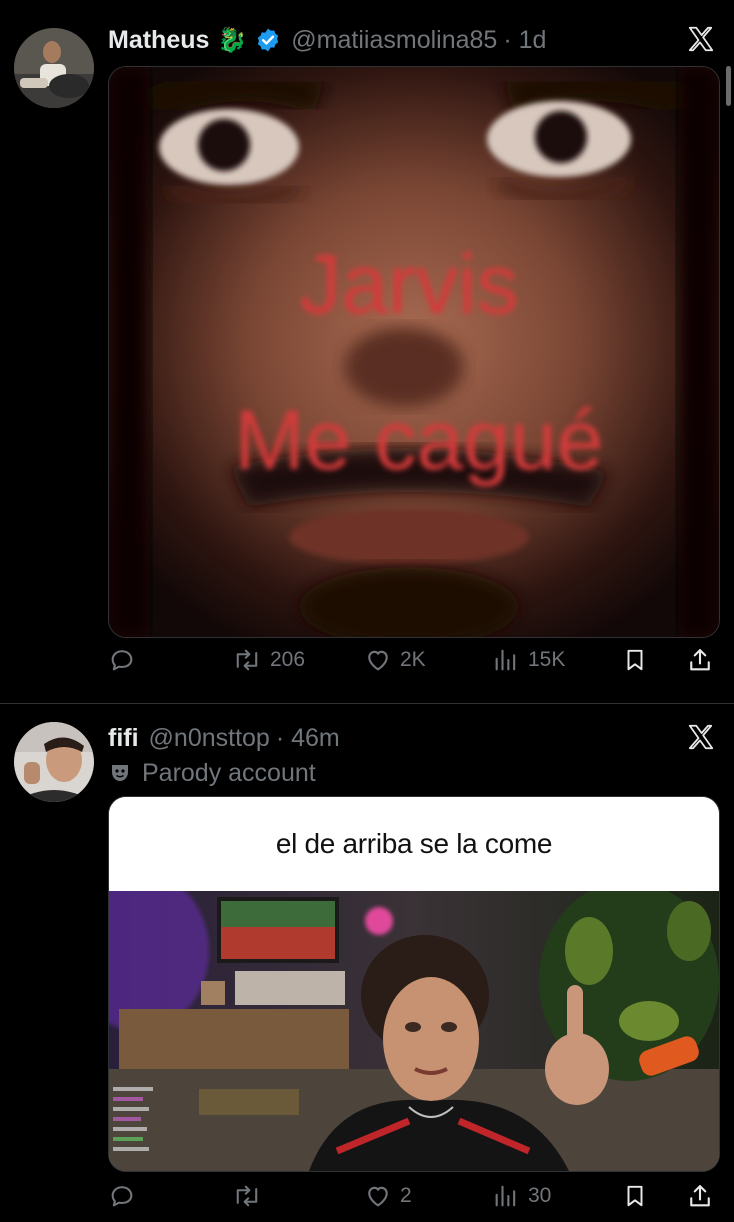 The width and height of the screenshot is (734, 1222). I want to click on tweet-header: fifi @n0nsttop · 46m, so click(224, 738).